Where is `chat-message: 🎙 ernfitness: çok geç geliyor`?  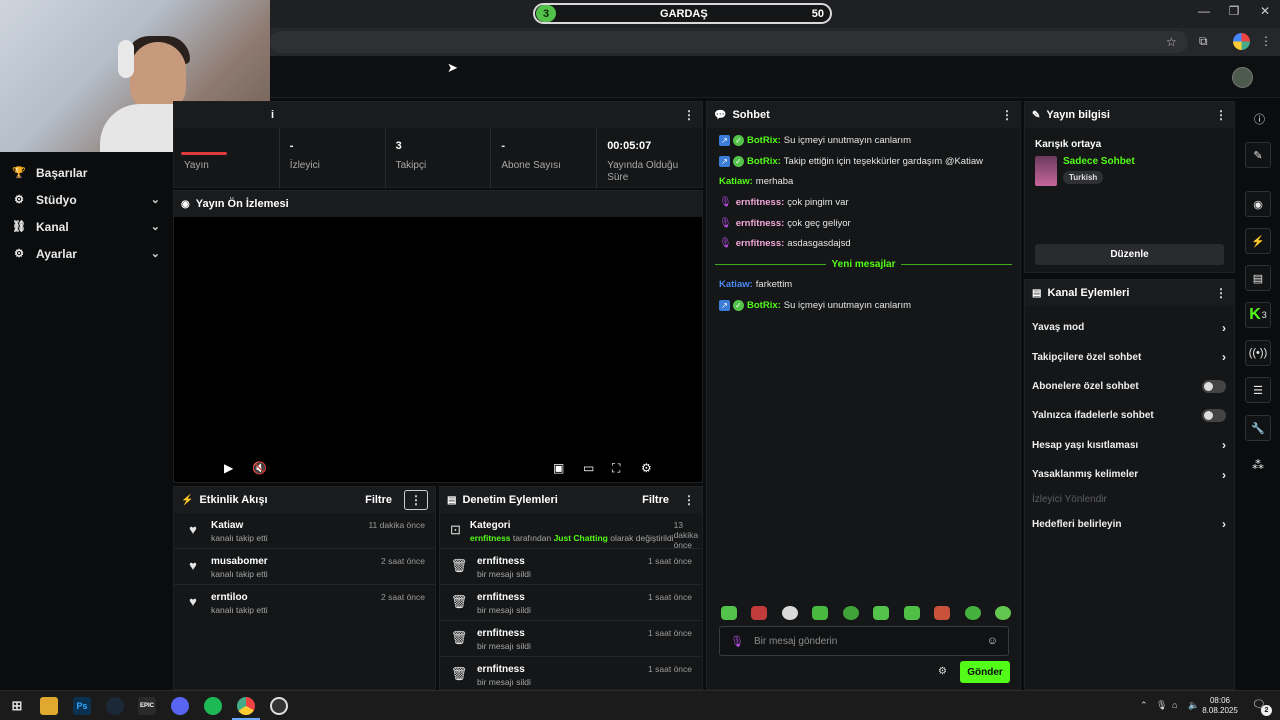
chat-message: 🎙 ernfitness: çok geç geliyor is located at coordinates (785, 223).